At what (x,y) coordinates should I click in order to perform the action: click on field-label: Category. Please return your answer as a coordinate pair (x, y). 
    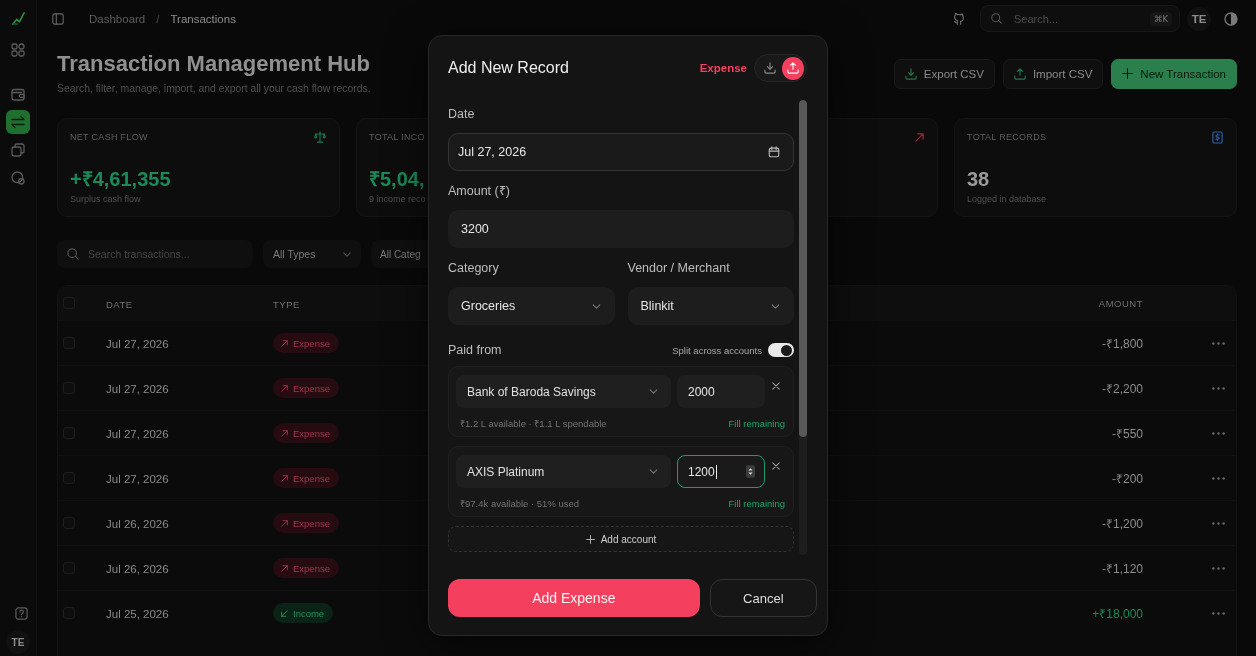
    Looking at the image, I should click on (473, 268).